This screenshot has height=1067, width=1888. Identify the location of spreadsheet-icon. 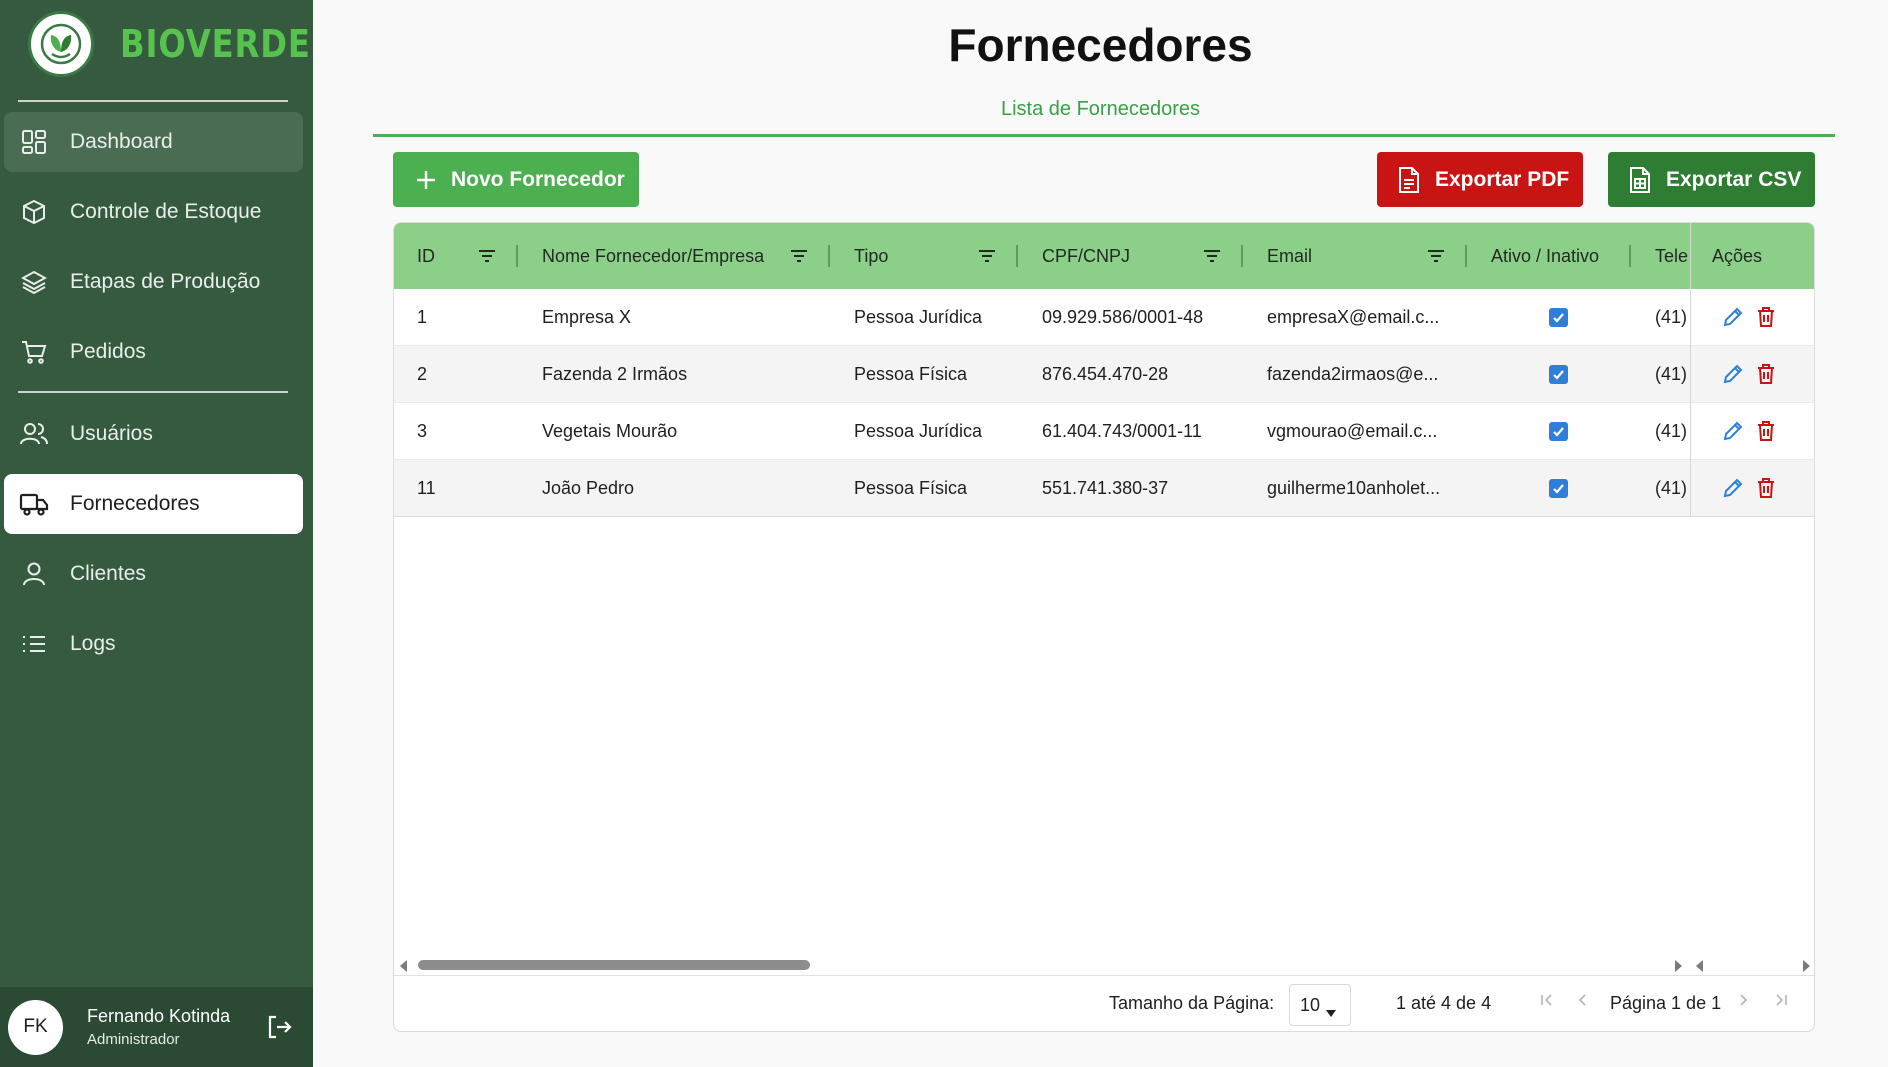
(1640, 180).